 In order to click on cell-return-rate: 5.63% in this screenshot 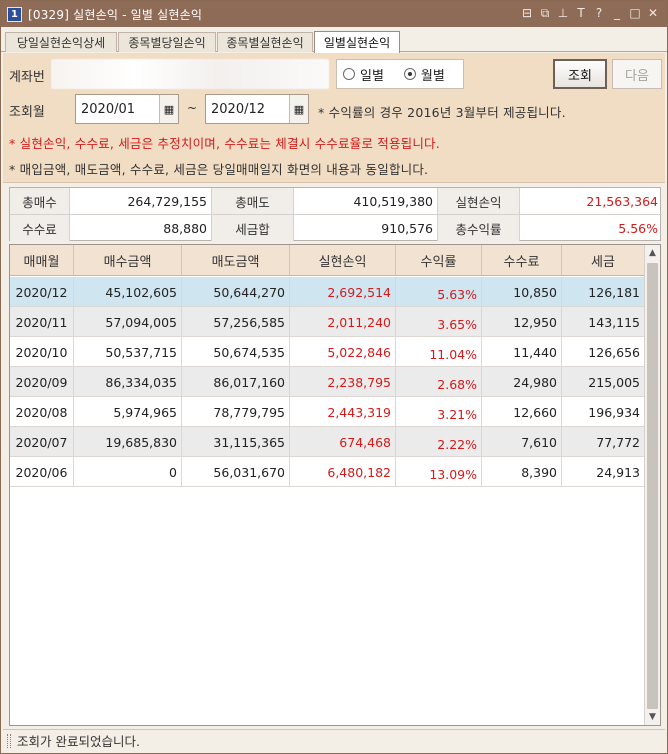, I will do `click(439, 292)`.